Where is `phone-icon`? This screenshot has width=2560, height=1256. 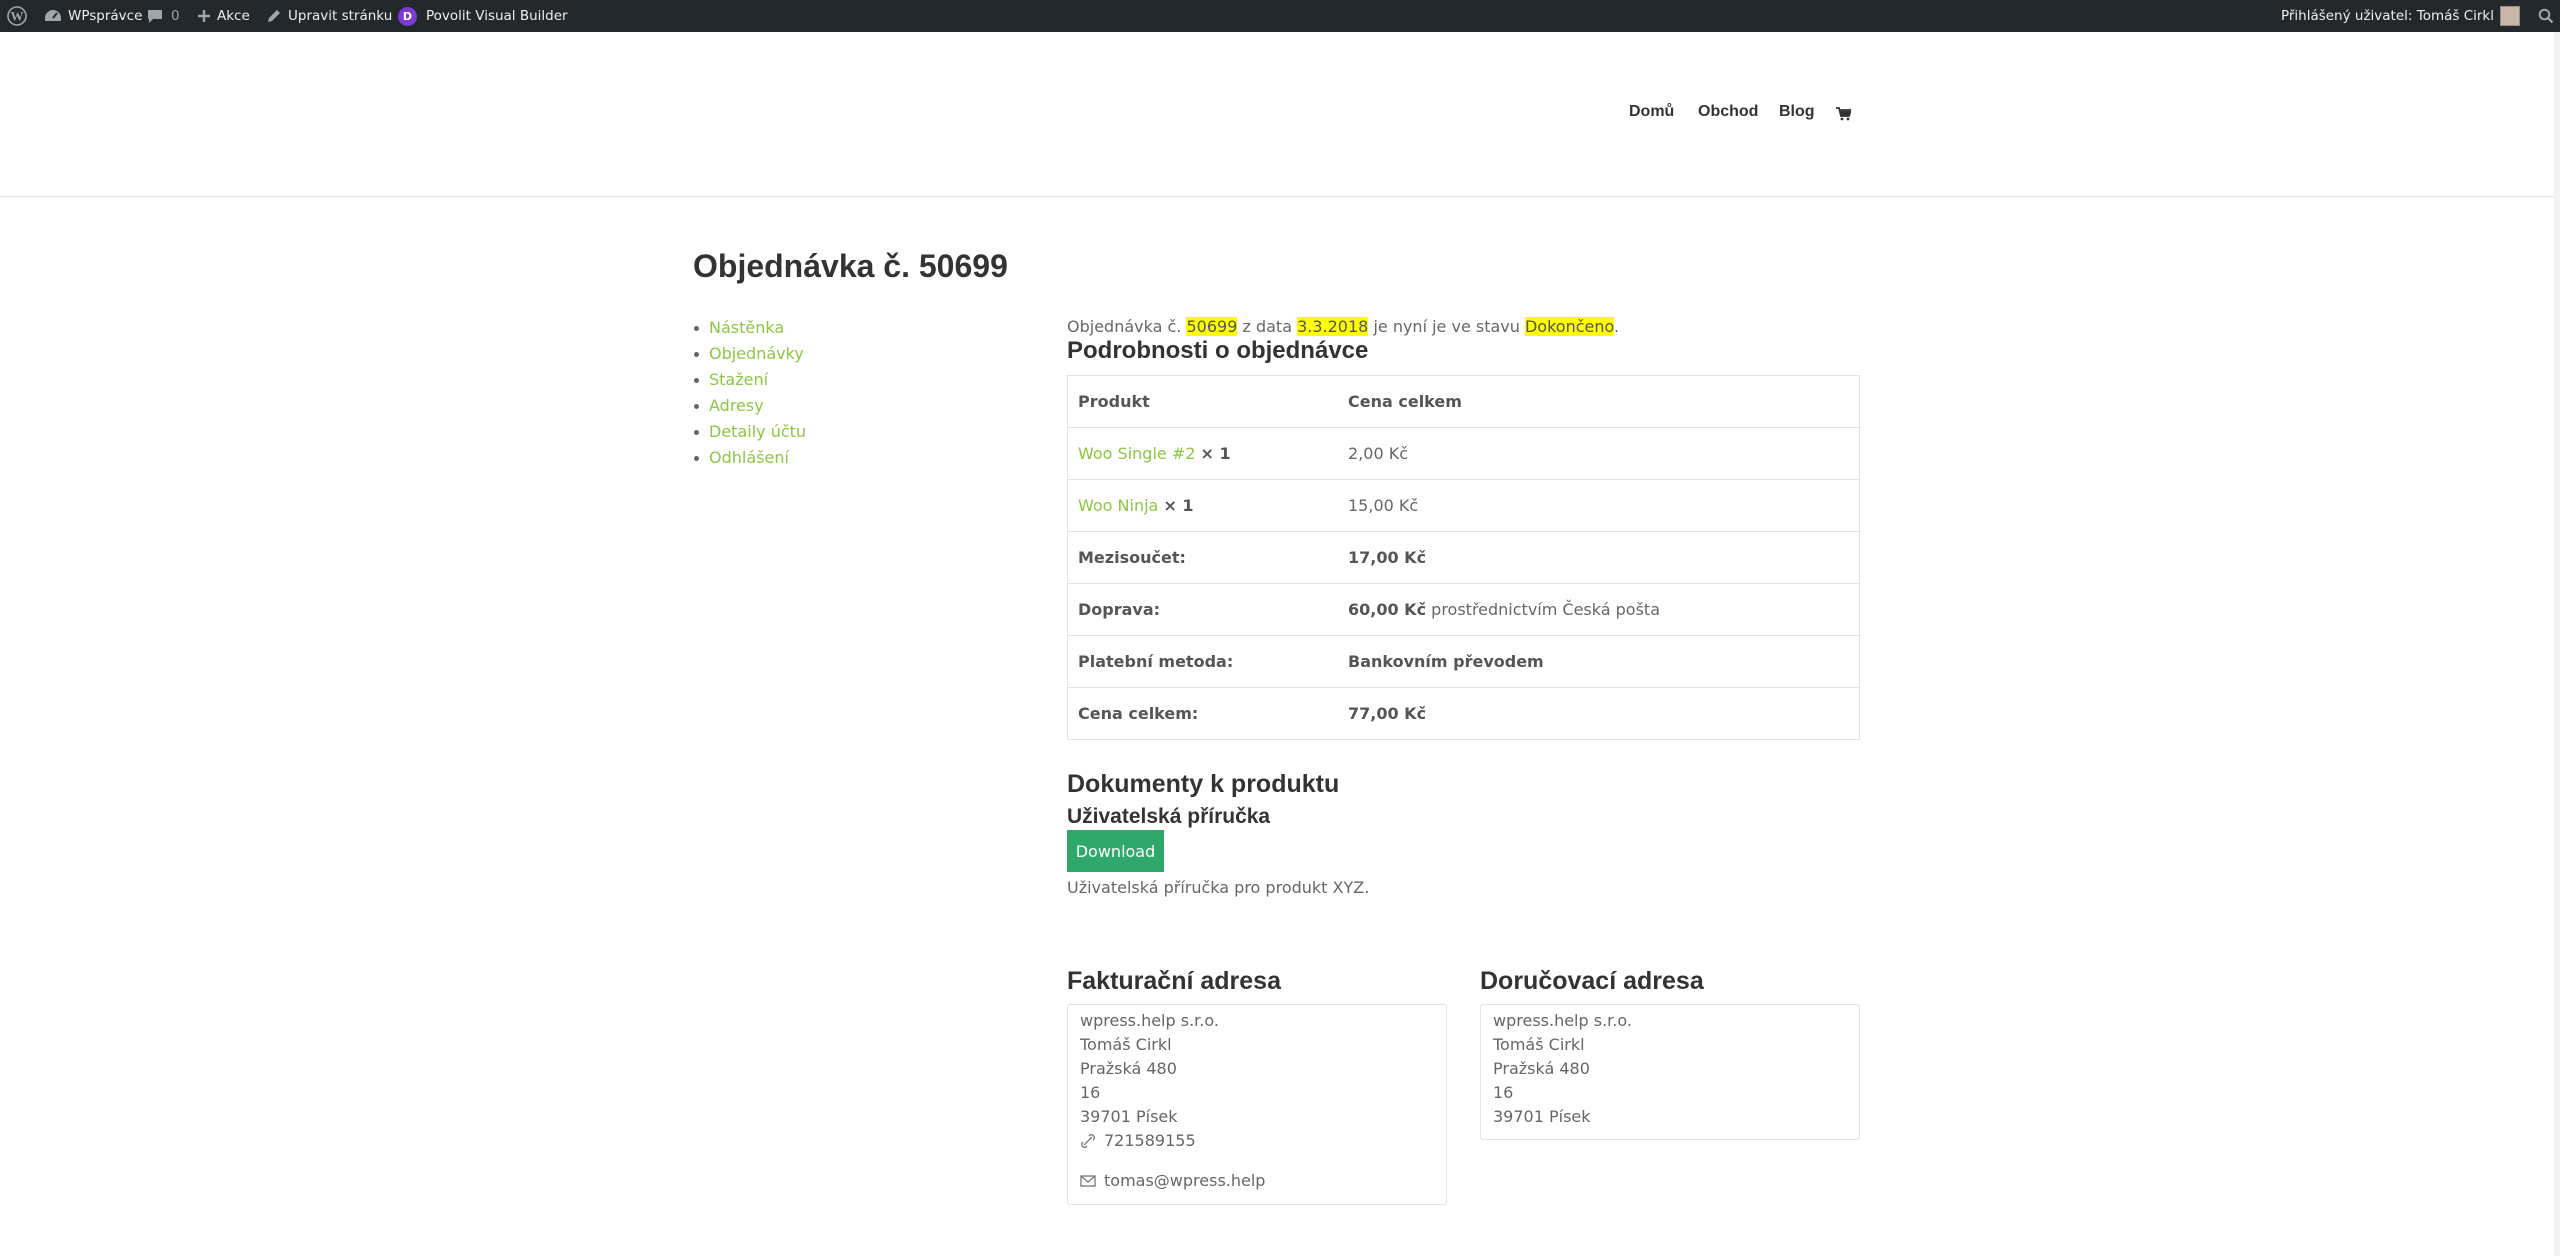 phone-icon is located at coordinates (1088, 1141).